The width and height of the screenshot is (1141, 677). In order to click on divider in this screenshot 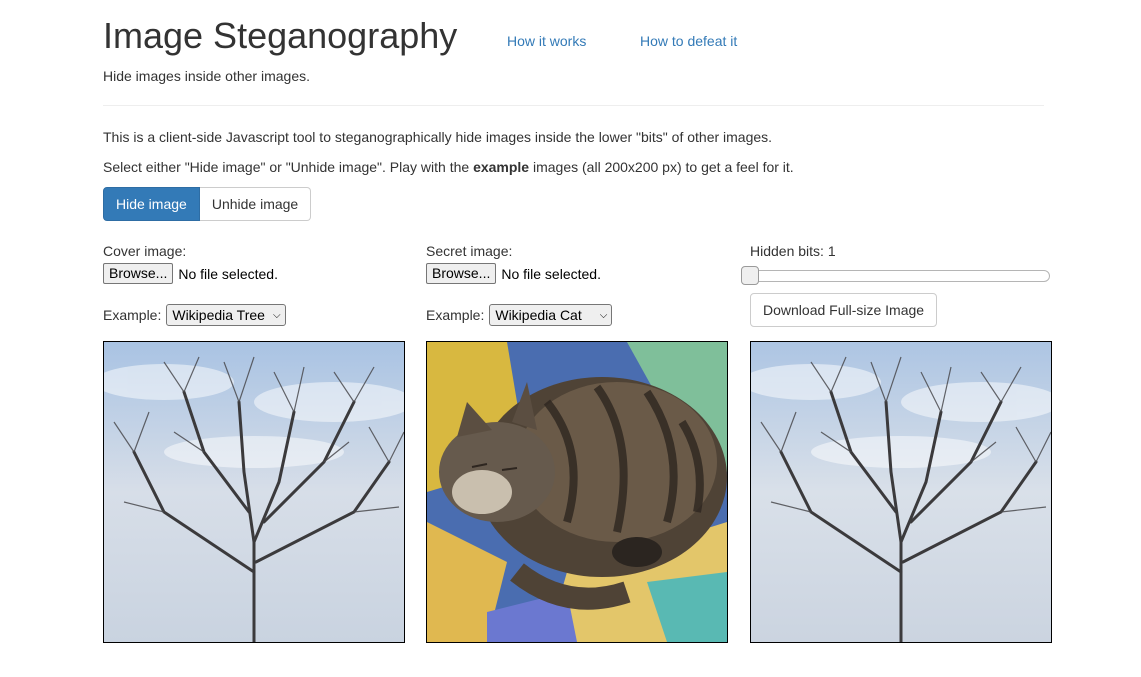, I will do `click(573, 105)`.